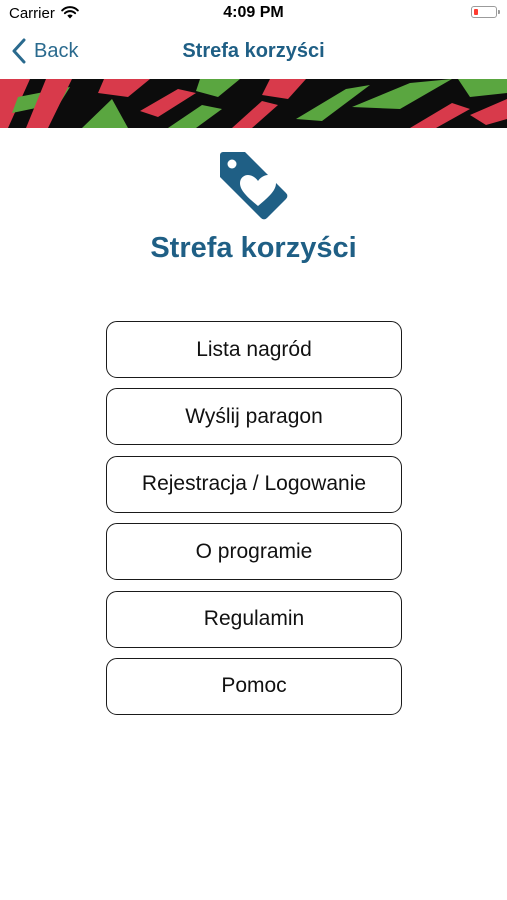  What do you see at coordinates (254, 349) in the screenshot?
I see `rewards-list-button: Lista nagród` at bounding box center [254, 349].